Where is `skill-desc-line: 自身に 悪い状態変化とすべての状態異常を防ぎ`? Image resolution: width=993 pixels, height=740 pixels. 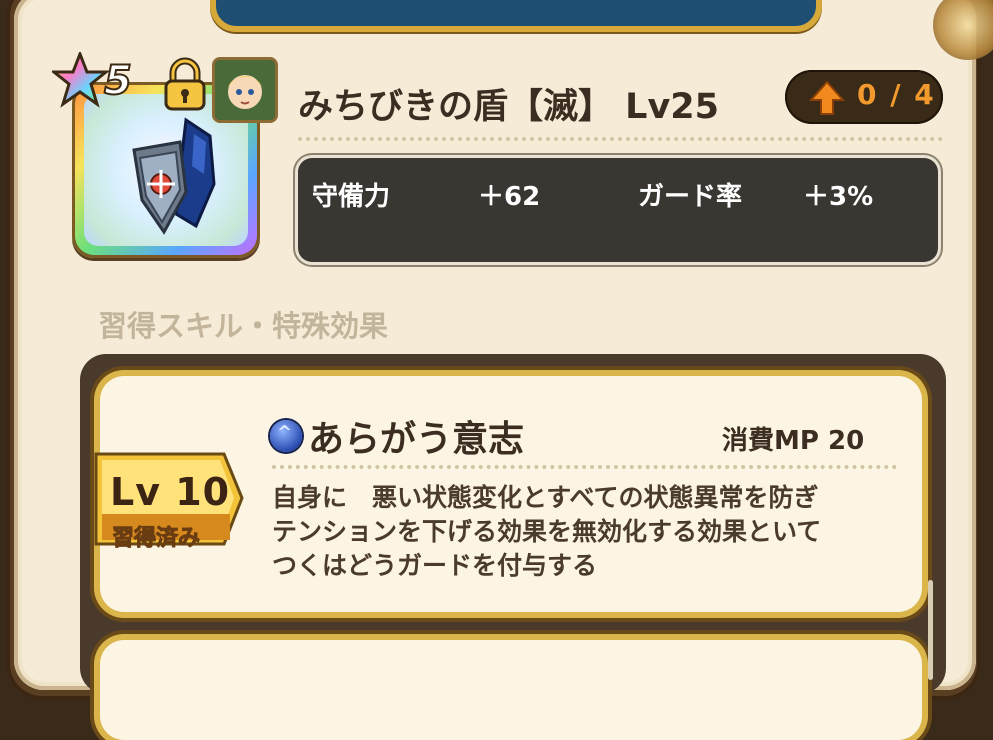 skill-desc-line: 自身に 悪い状態変化とすべての状態異常を防ぎ is located at coordinates (545, 497).